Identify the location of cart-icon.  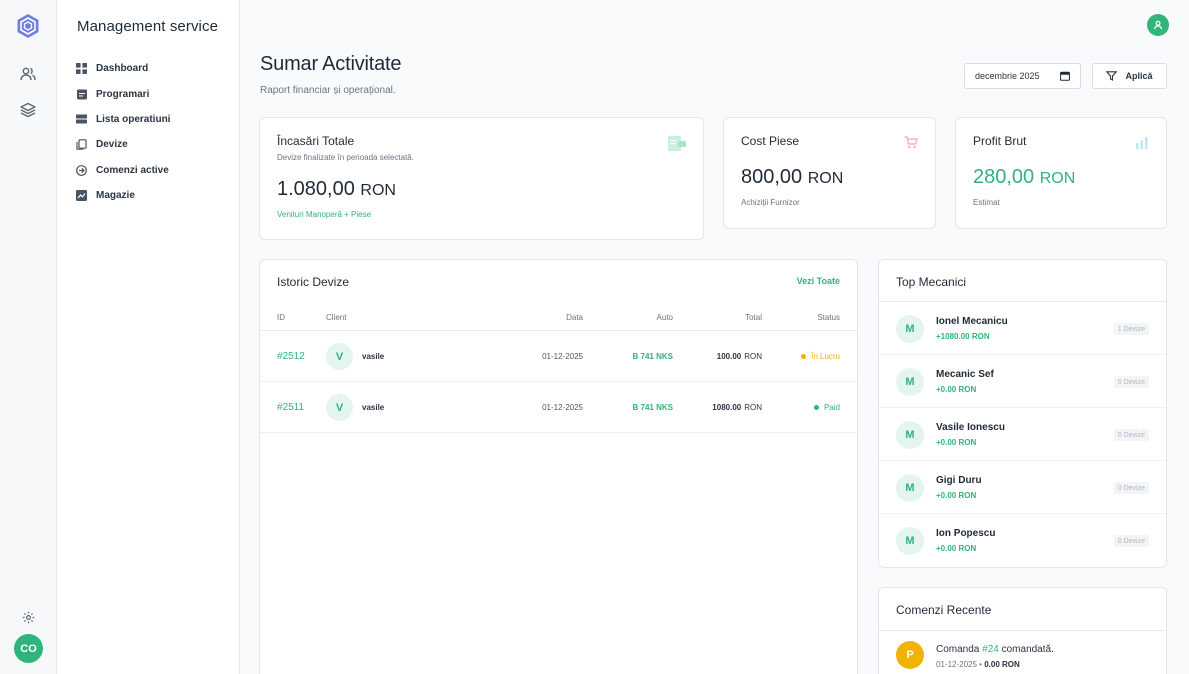
(911, 145).